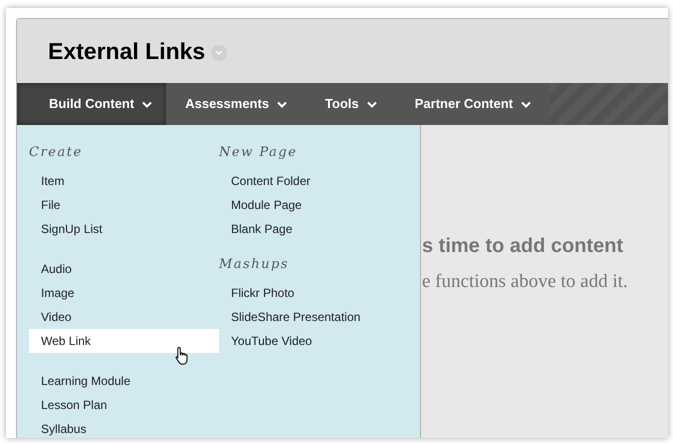 The height and width of the screenshot is (444, 673). Describe the element at coordinates (254, 265) in the screenshot. I see `menu-heading: Mashups` at that location.